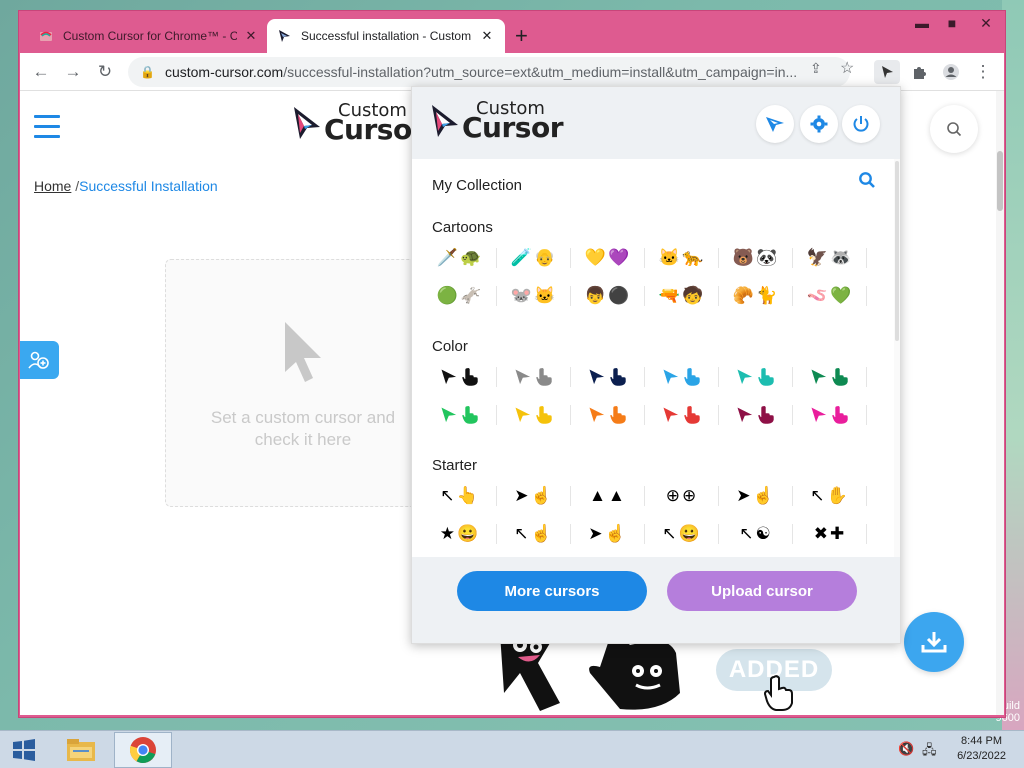 The width and height of the screenshot is (1024, 768). What do you see at coordinates (41, 72) in the screenshot?
I see `back-arrow-icon: ←` at bounding box center [41, 72].